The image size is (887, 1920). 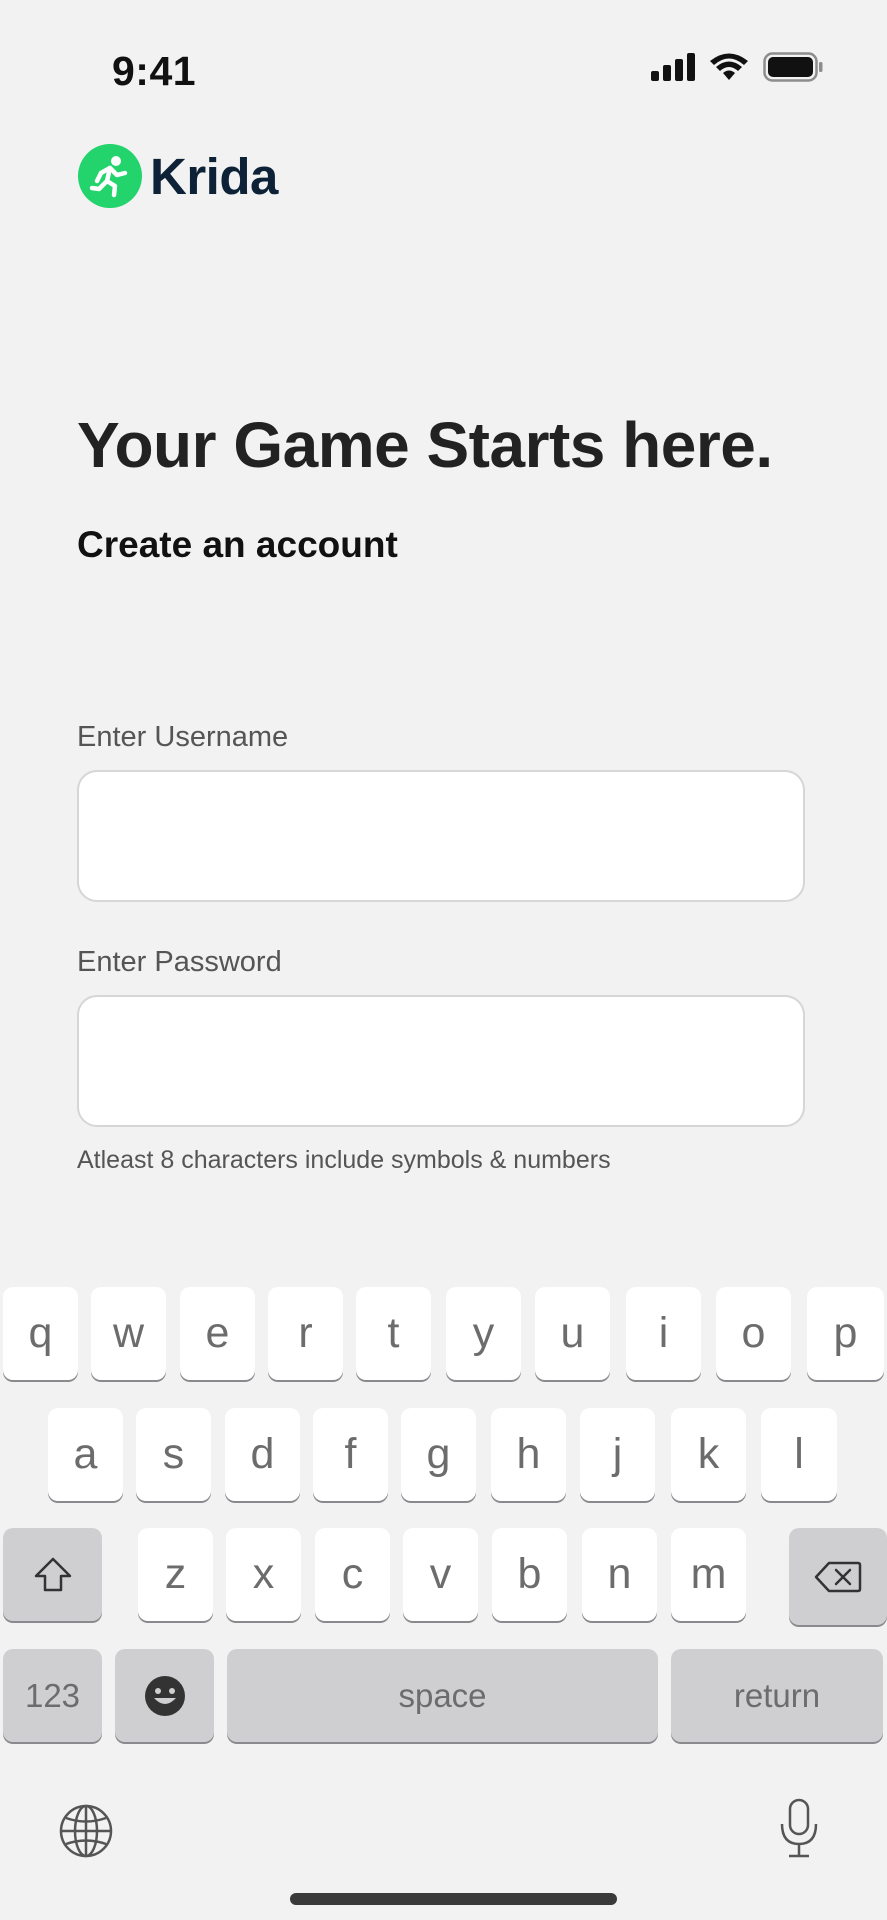 I want to click on runner-icon, so click(x=110, y=176).